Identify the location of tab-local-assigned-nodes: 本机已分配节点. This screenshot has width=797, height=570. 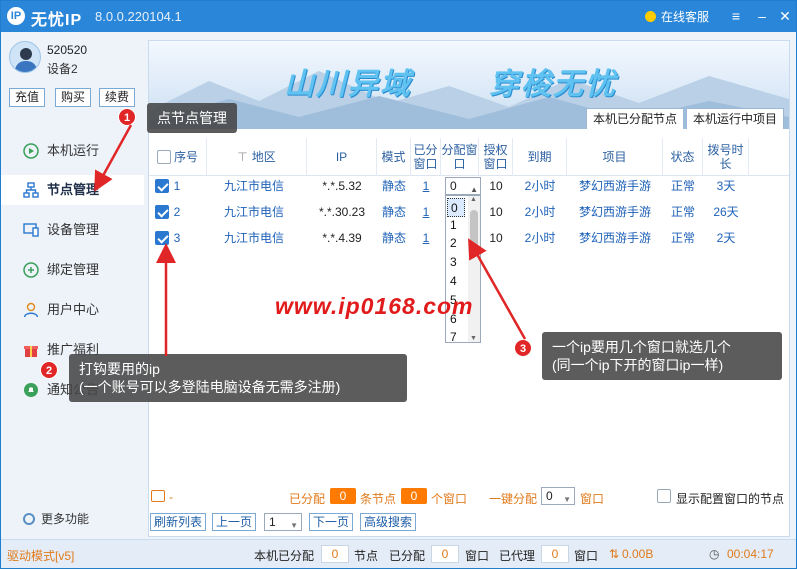
(635, 118).